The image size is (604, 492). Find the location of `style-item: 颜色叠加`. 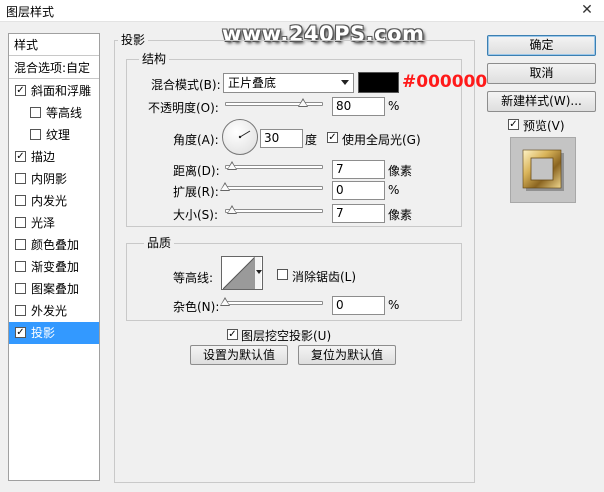

style-item: 颜色叠加 is located at coordinates (54, 245).